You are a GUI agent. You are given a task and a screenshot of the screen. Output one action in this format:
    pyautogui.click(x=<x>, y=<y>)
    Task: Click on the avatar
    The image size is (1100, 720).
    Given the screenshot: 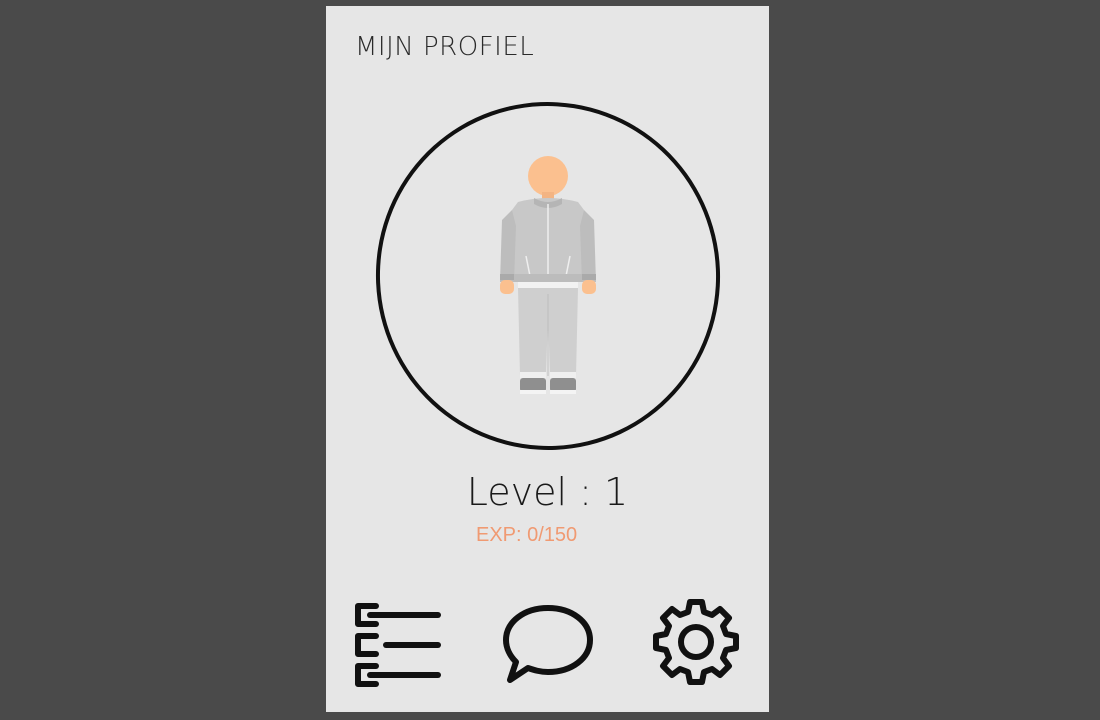 What is the action you would take?
    pyautogui.click(x=548, y=279)
    